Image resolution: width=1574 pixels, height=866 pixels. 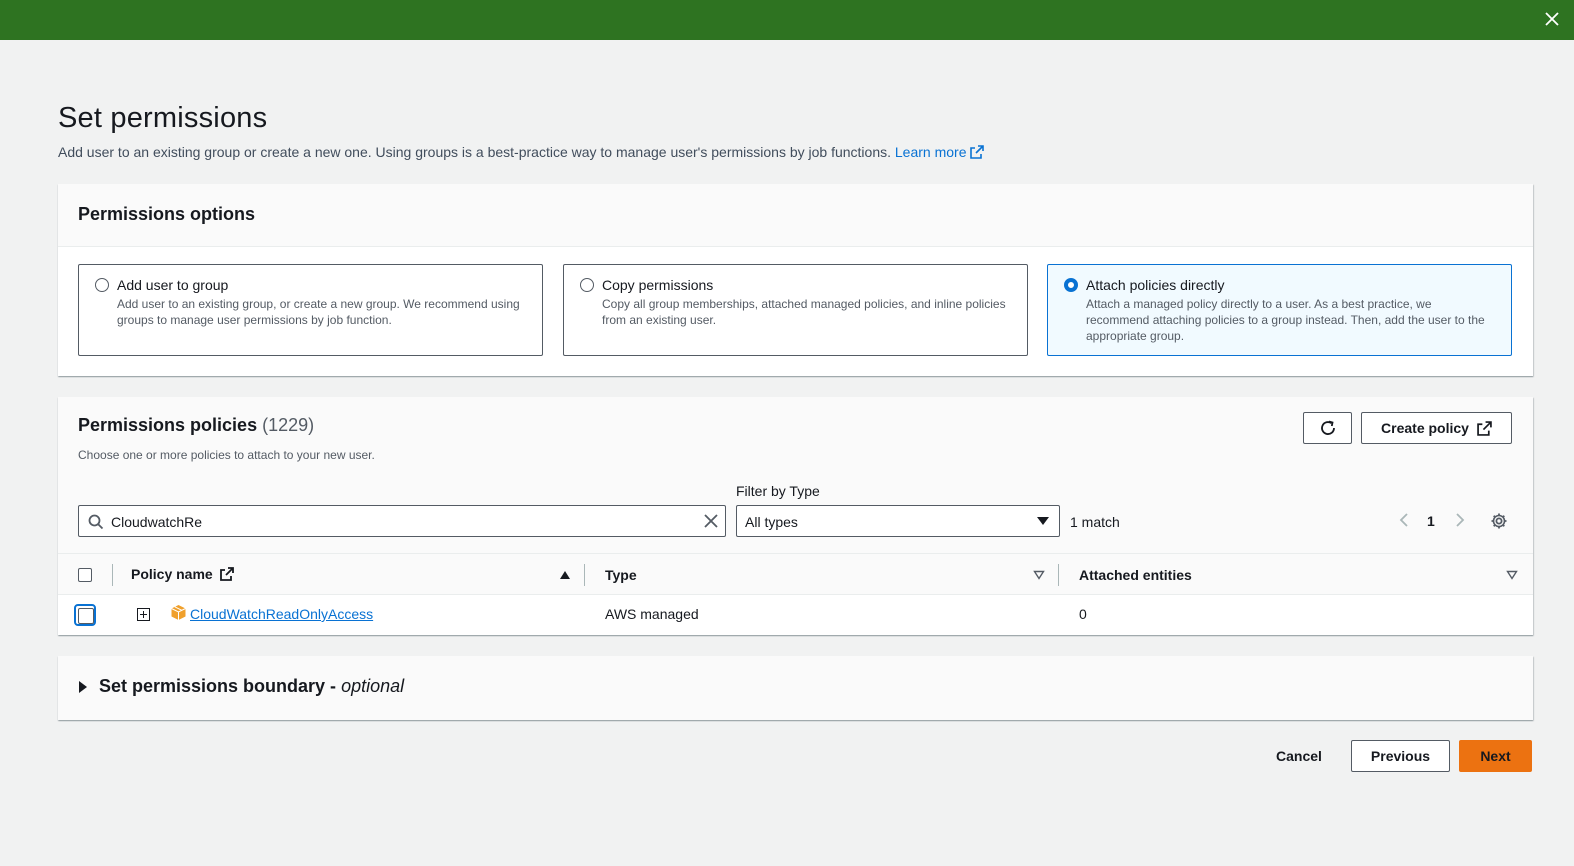 I want to click on table-row: CloudWatchReadOnlyAccess AWS managed 0, so click(x=795, y=615).